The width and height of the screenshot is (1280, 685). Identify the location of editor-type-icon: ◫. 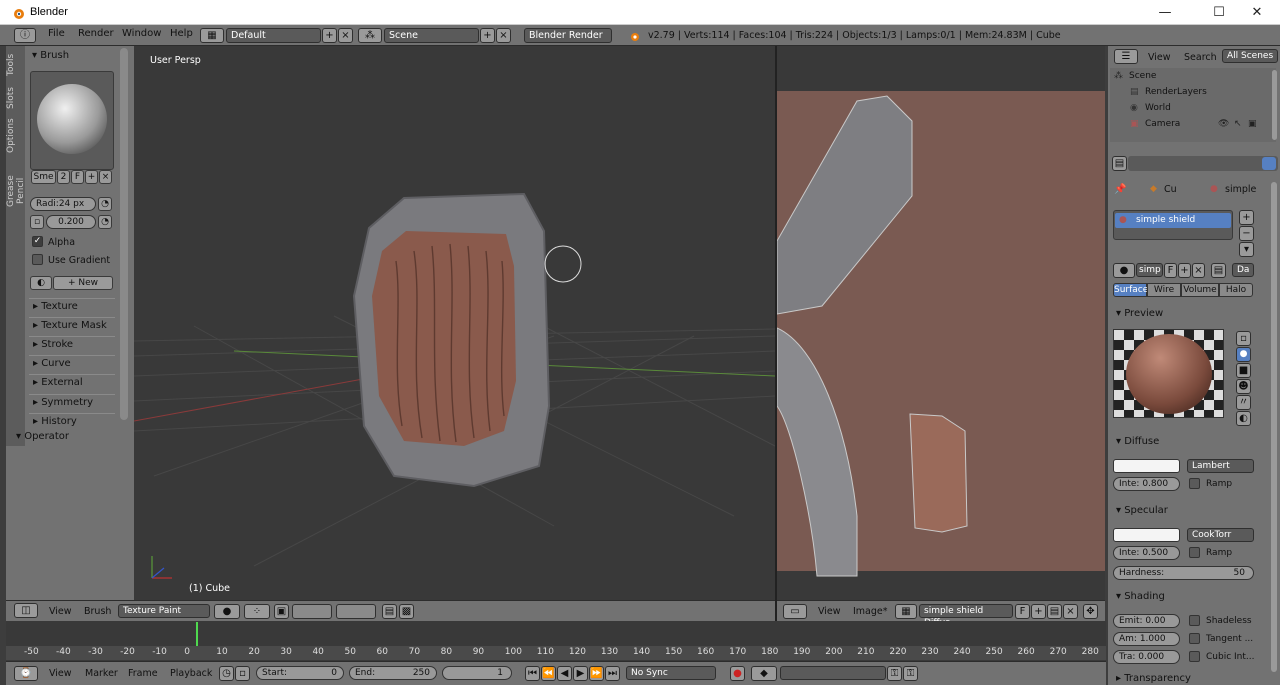
(26, 610).